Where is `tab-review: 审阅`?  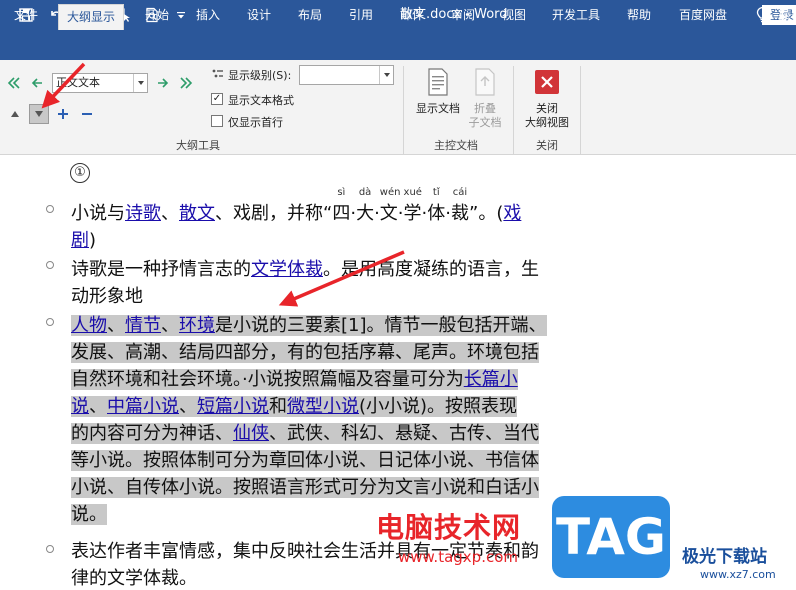 tab-review: 审阅 is located at coordinates (463, 15).